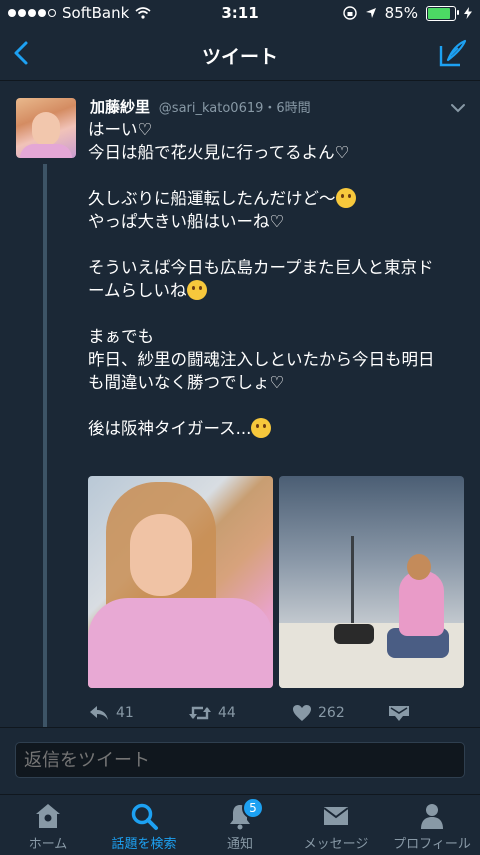 This screenshot has height=855, width=480. Describe the element at coordinates (239, 57) in the screenshot. I see `page-title: ツイート` at that location.